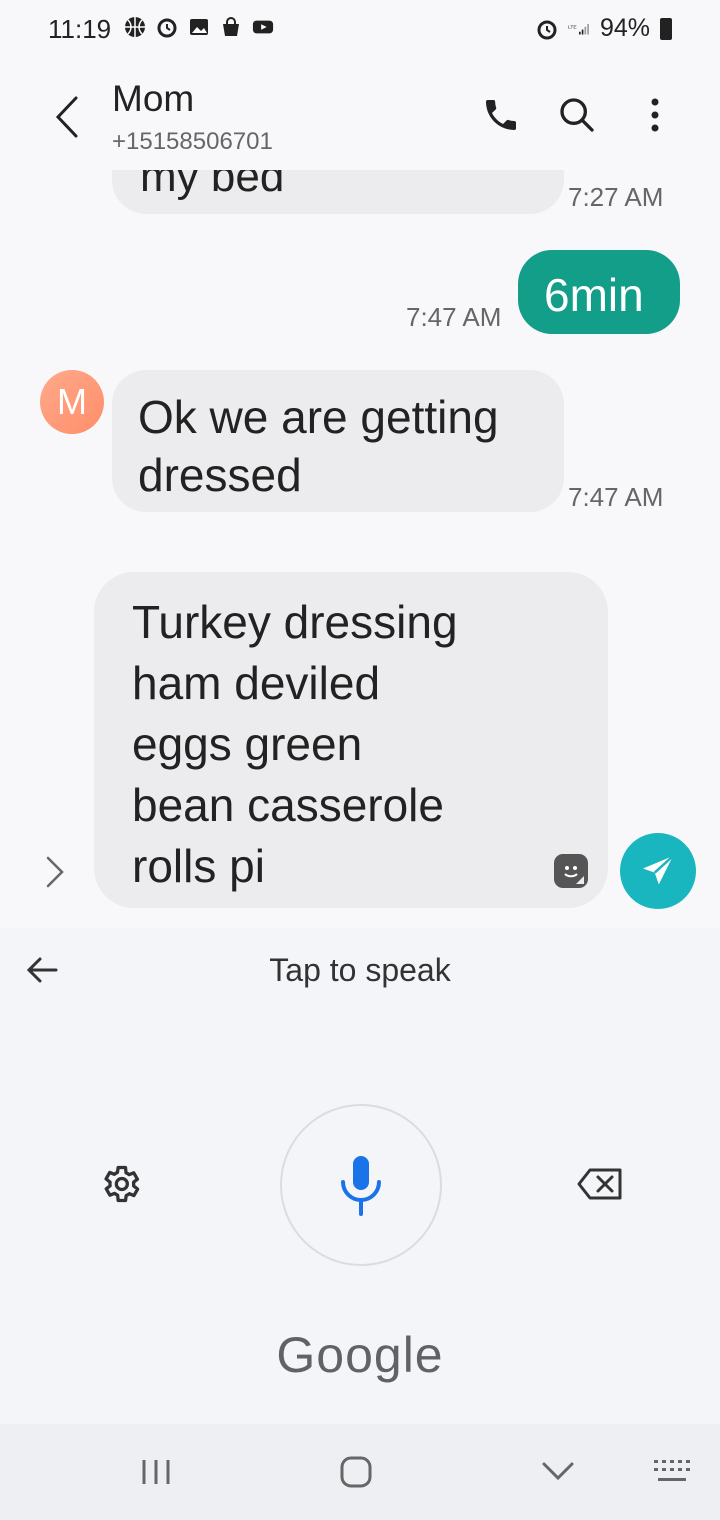 The width and height of the screenshot is (720, 1520). I want to click on image-icon, so click(199, 27).